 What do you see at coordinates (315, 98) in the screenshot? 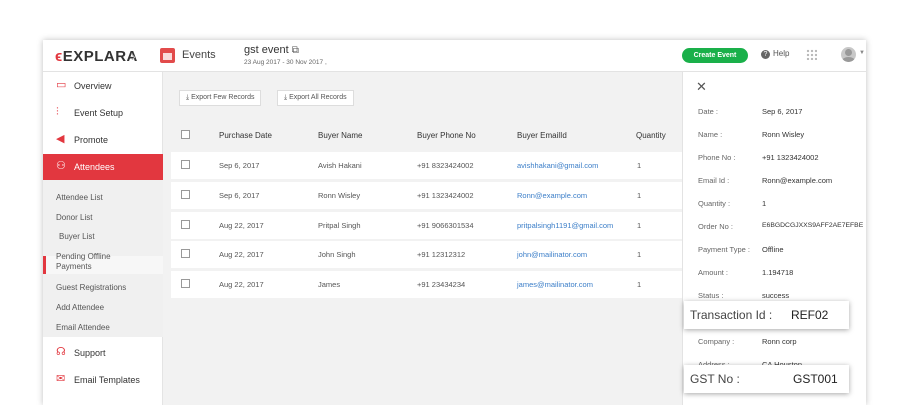
I see `export-all-records-button: ⤓ Export All Records` at bounding box center [315, 98].